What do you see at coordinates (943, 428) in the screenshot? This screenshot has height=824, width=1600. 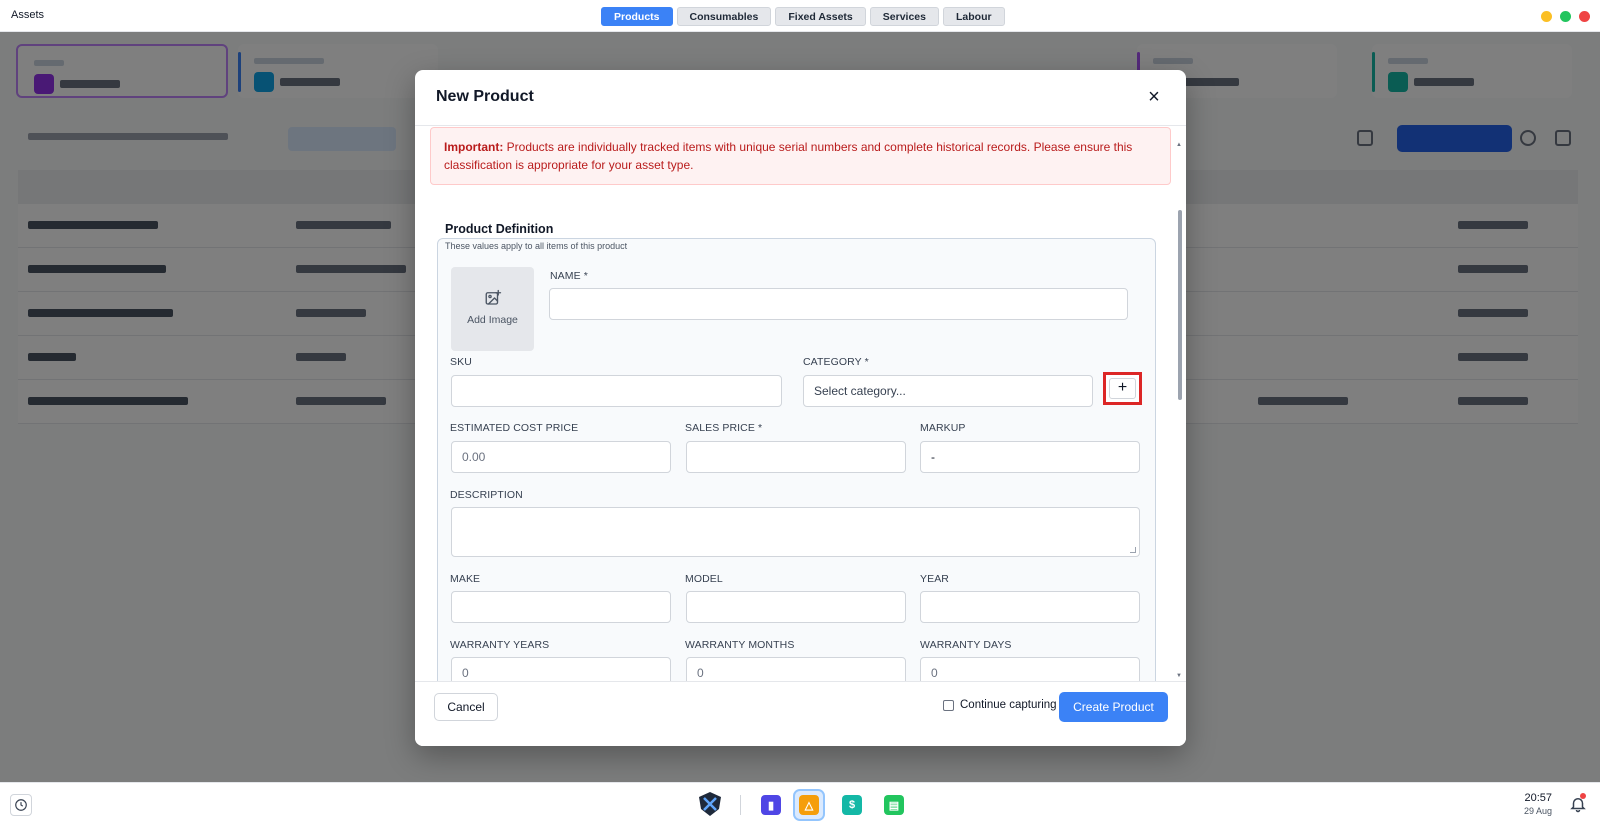 I see `markup-label: MARKUP` at bounding box center [943, 428].